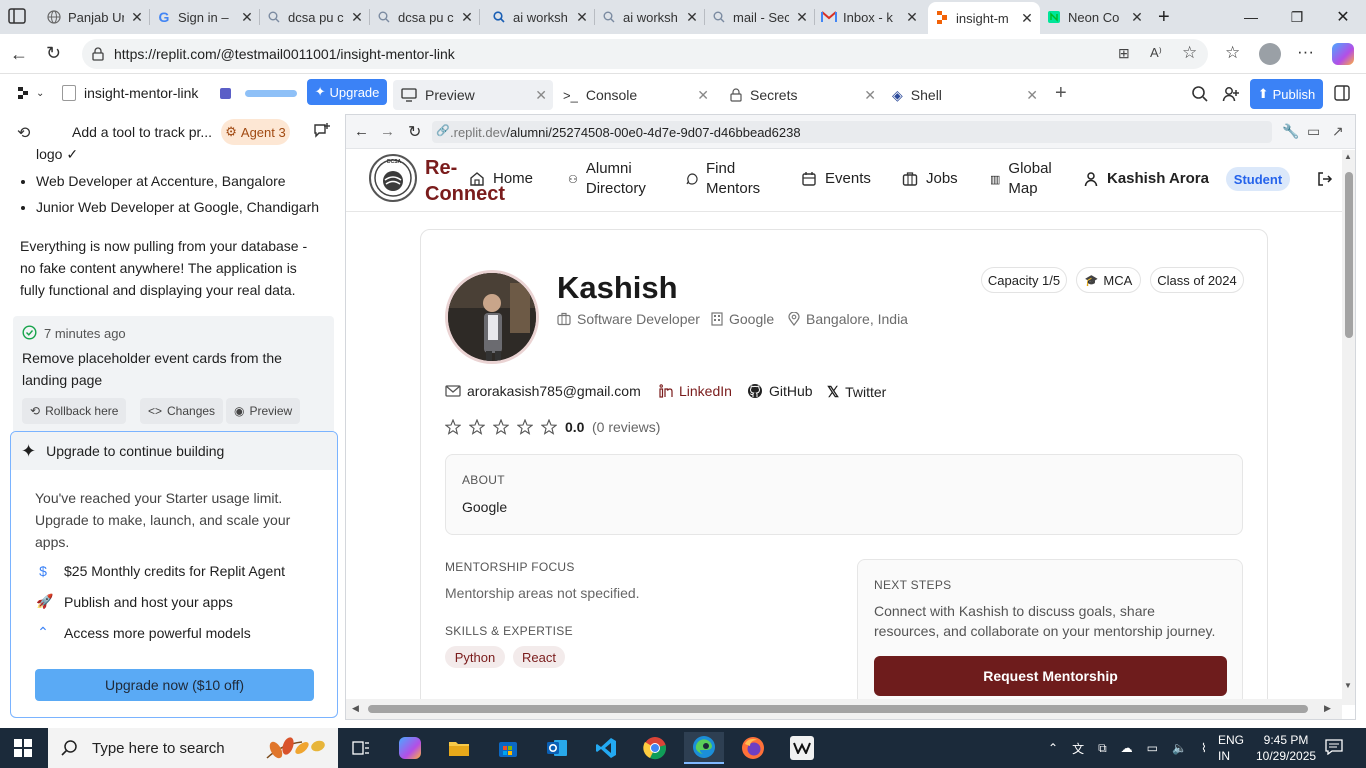  I want to click on preview-reload-icon: ↻, so click(414, 132).